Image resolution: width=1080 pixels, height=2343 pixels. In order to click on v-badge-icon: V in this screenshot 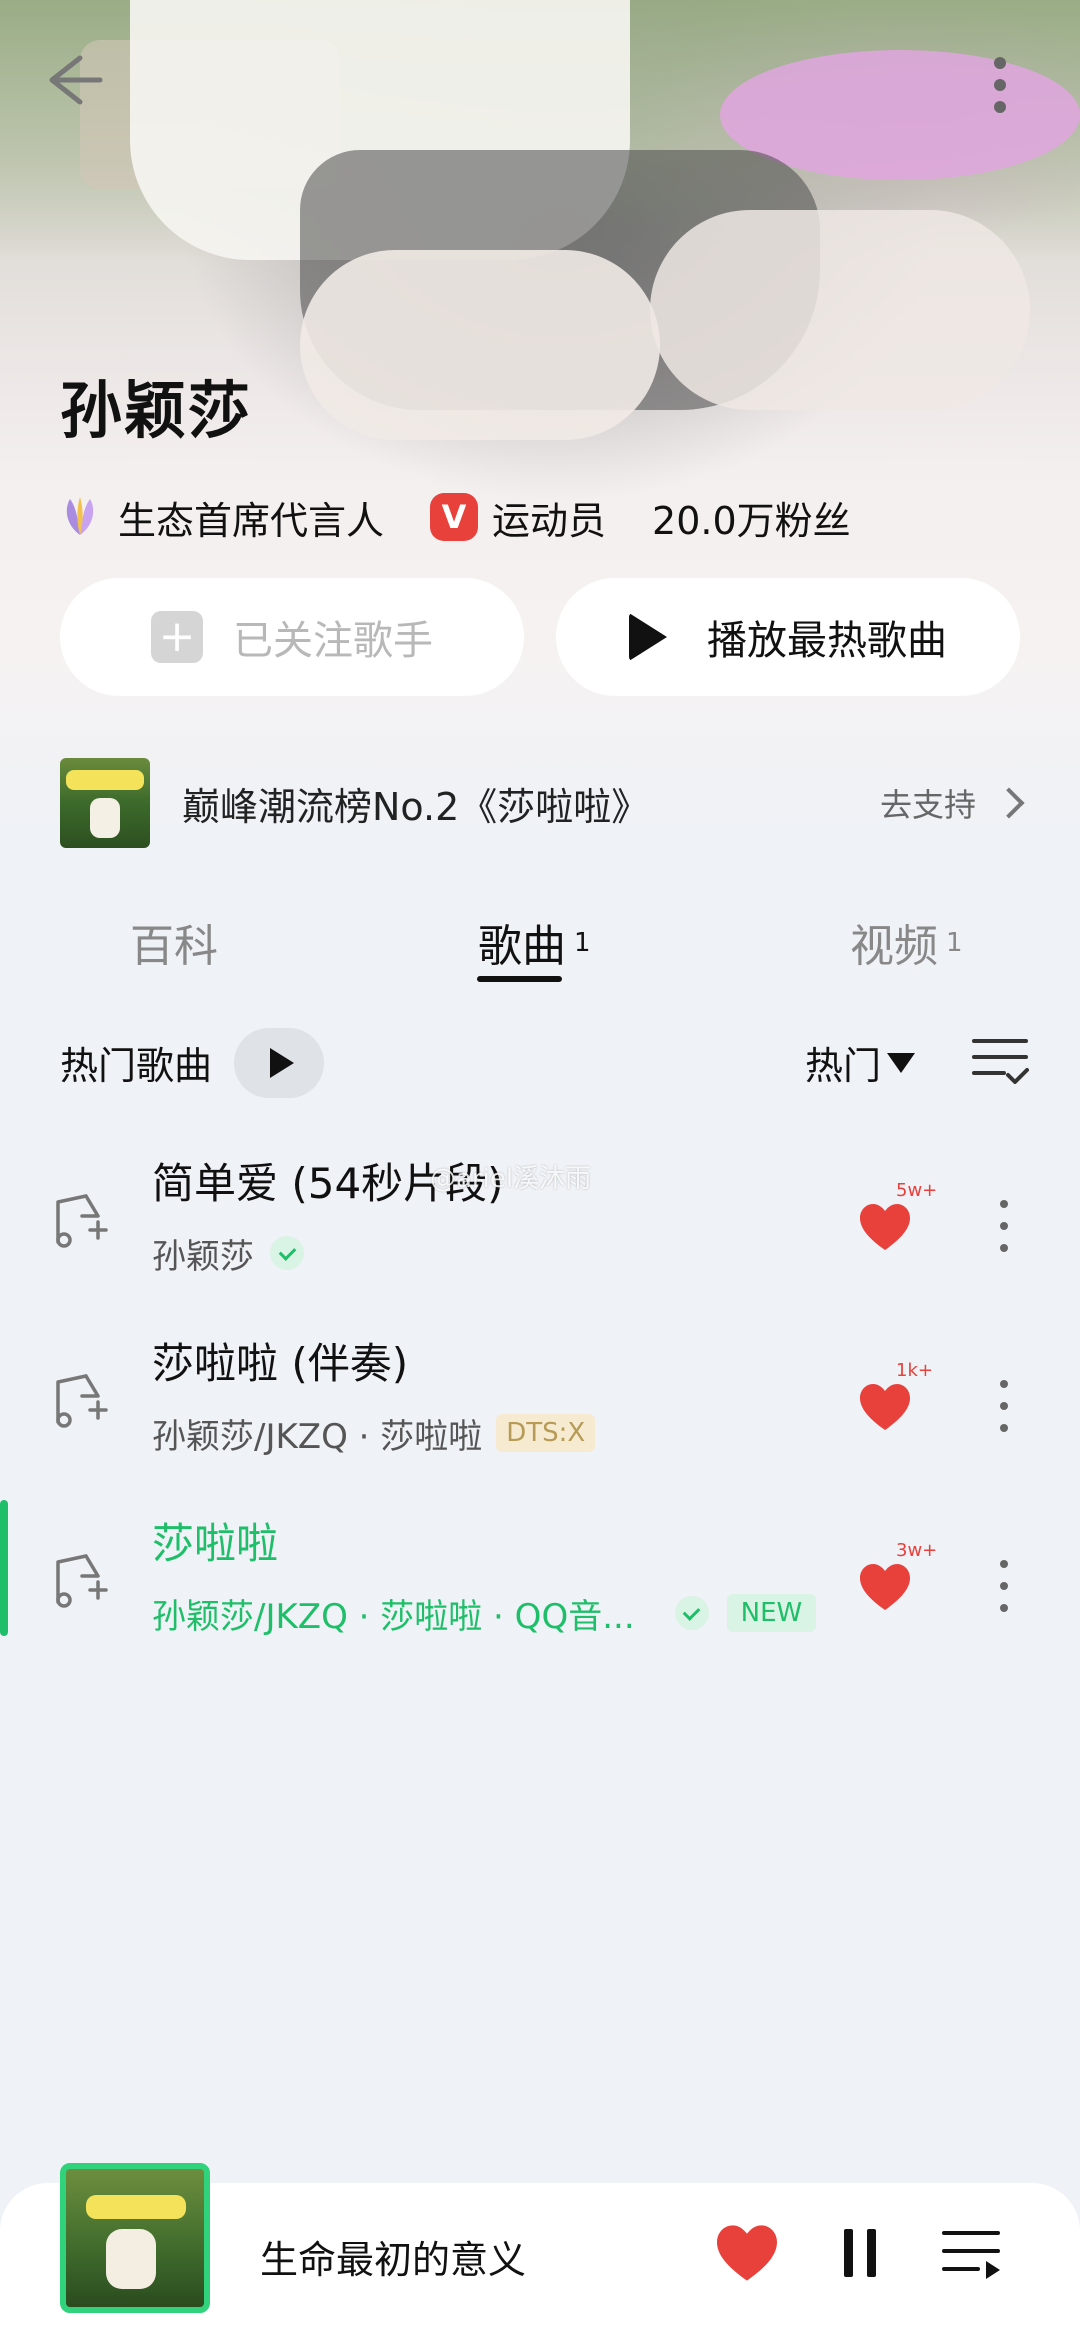, I will do `click(454, 517)`.